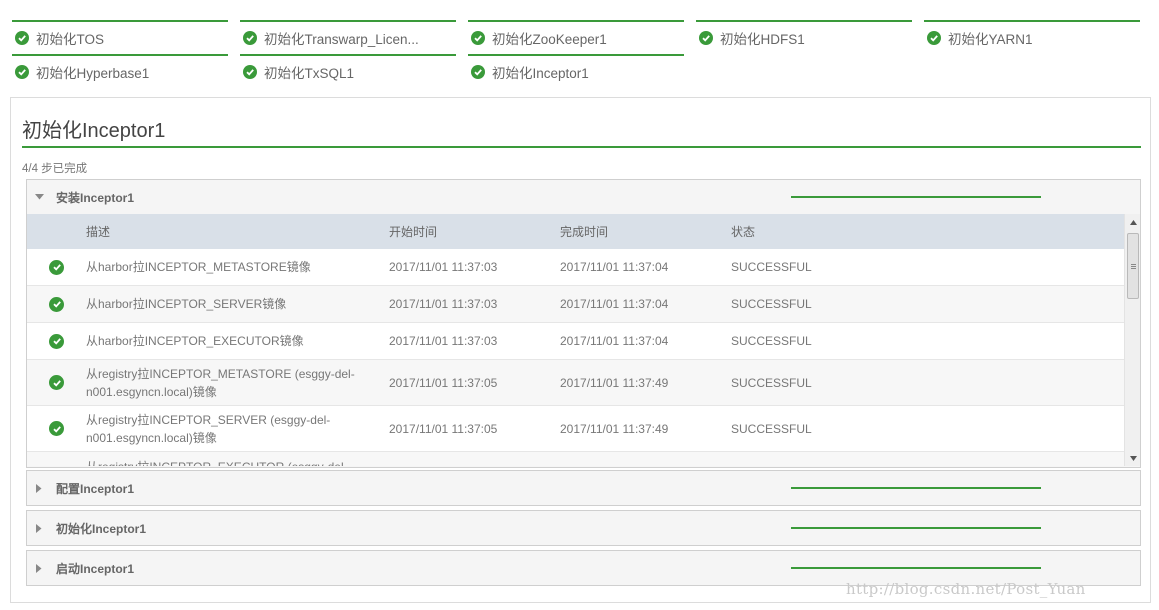 The image size is (1159, 610). What do you see at coordinates (186, 304) in the screenshot?
I see `cell-desc: 从harbor拉INCEPTOR_SERVER镜像` at bounding box center [186, 304].